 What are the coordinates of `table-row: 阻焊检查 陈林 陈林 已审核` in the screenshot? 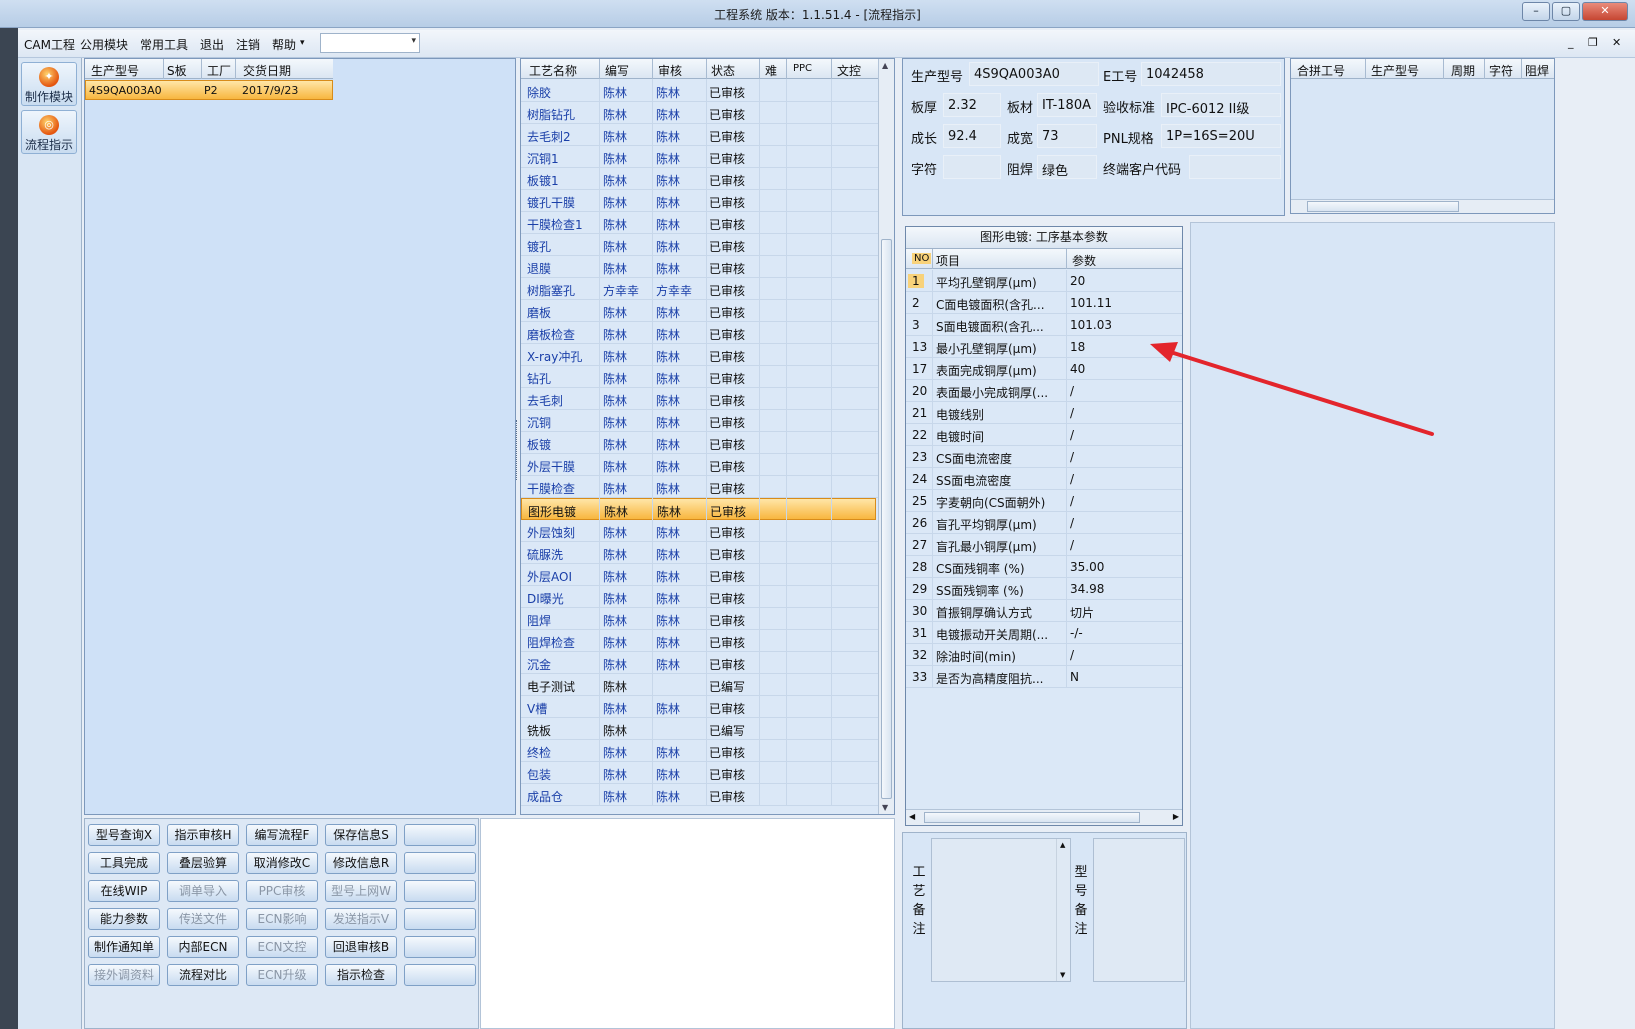 It's located at (699, 641).